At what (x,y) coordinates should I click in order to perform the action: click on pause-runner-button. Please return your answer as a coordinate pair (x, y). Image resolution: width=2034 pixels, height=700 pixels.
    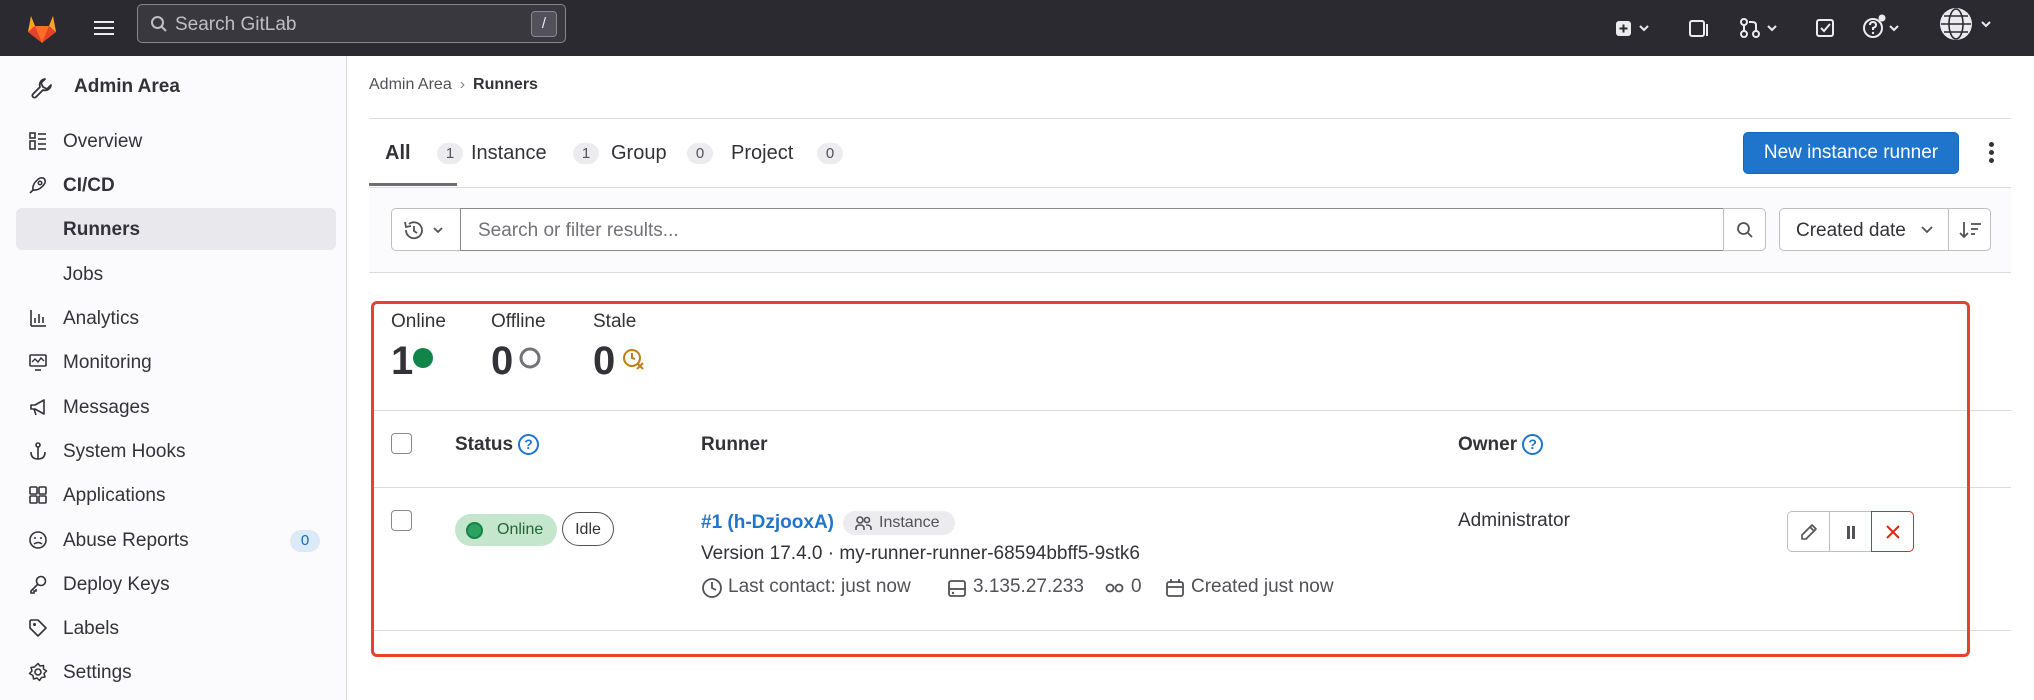
    Looking at the image, I should click on (1850, 531).